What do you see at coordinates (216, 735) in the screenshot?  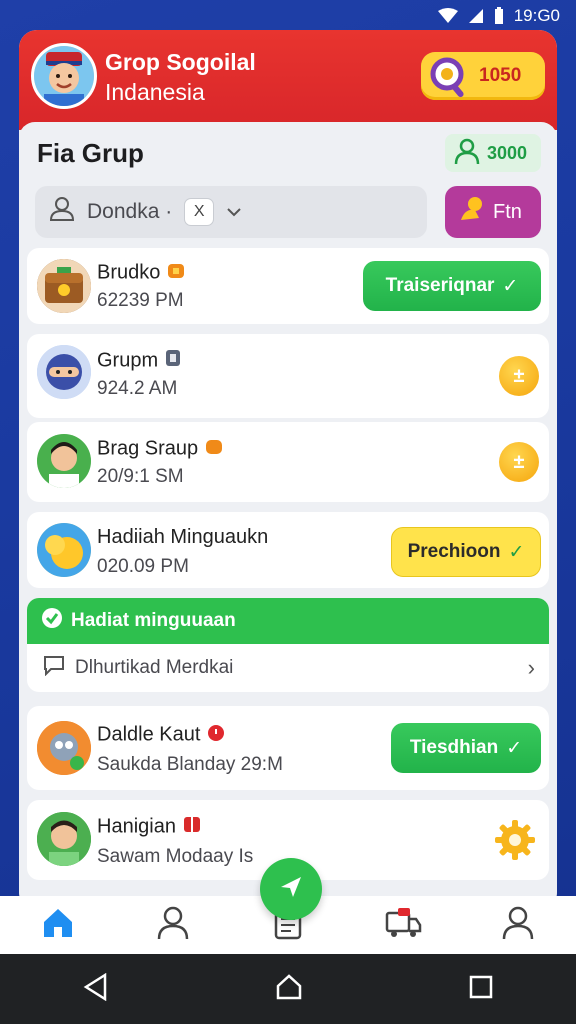 I see `alarm-icon` at bounding box center [216, 735].